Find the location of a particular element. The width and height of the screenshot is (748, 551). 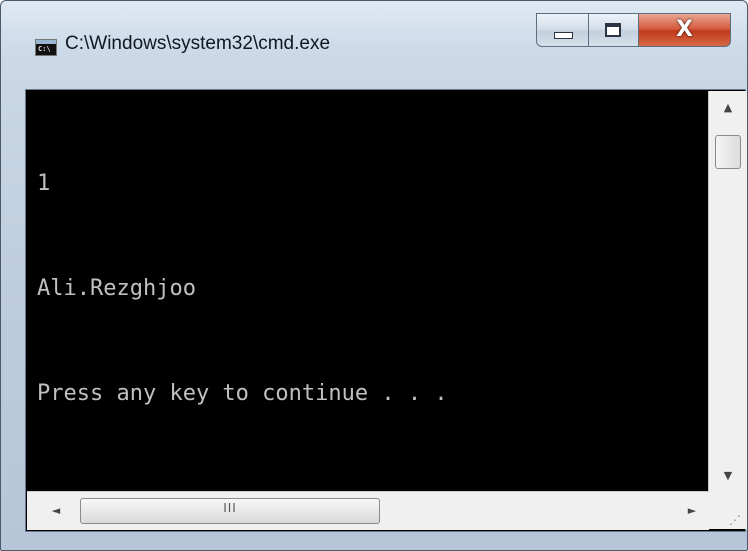

vertical-scroll-thumb is located at coordinates (728, 152).